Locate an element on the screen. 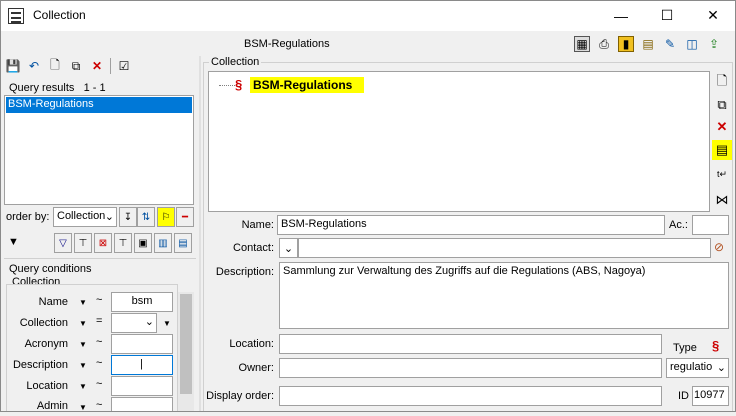  query-conditions-label: Query conditions is located at coordinates (50, 269).